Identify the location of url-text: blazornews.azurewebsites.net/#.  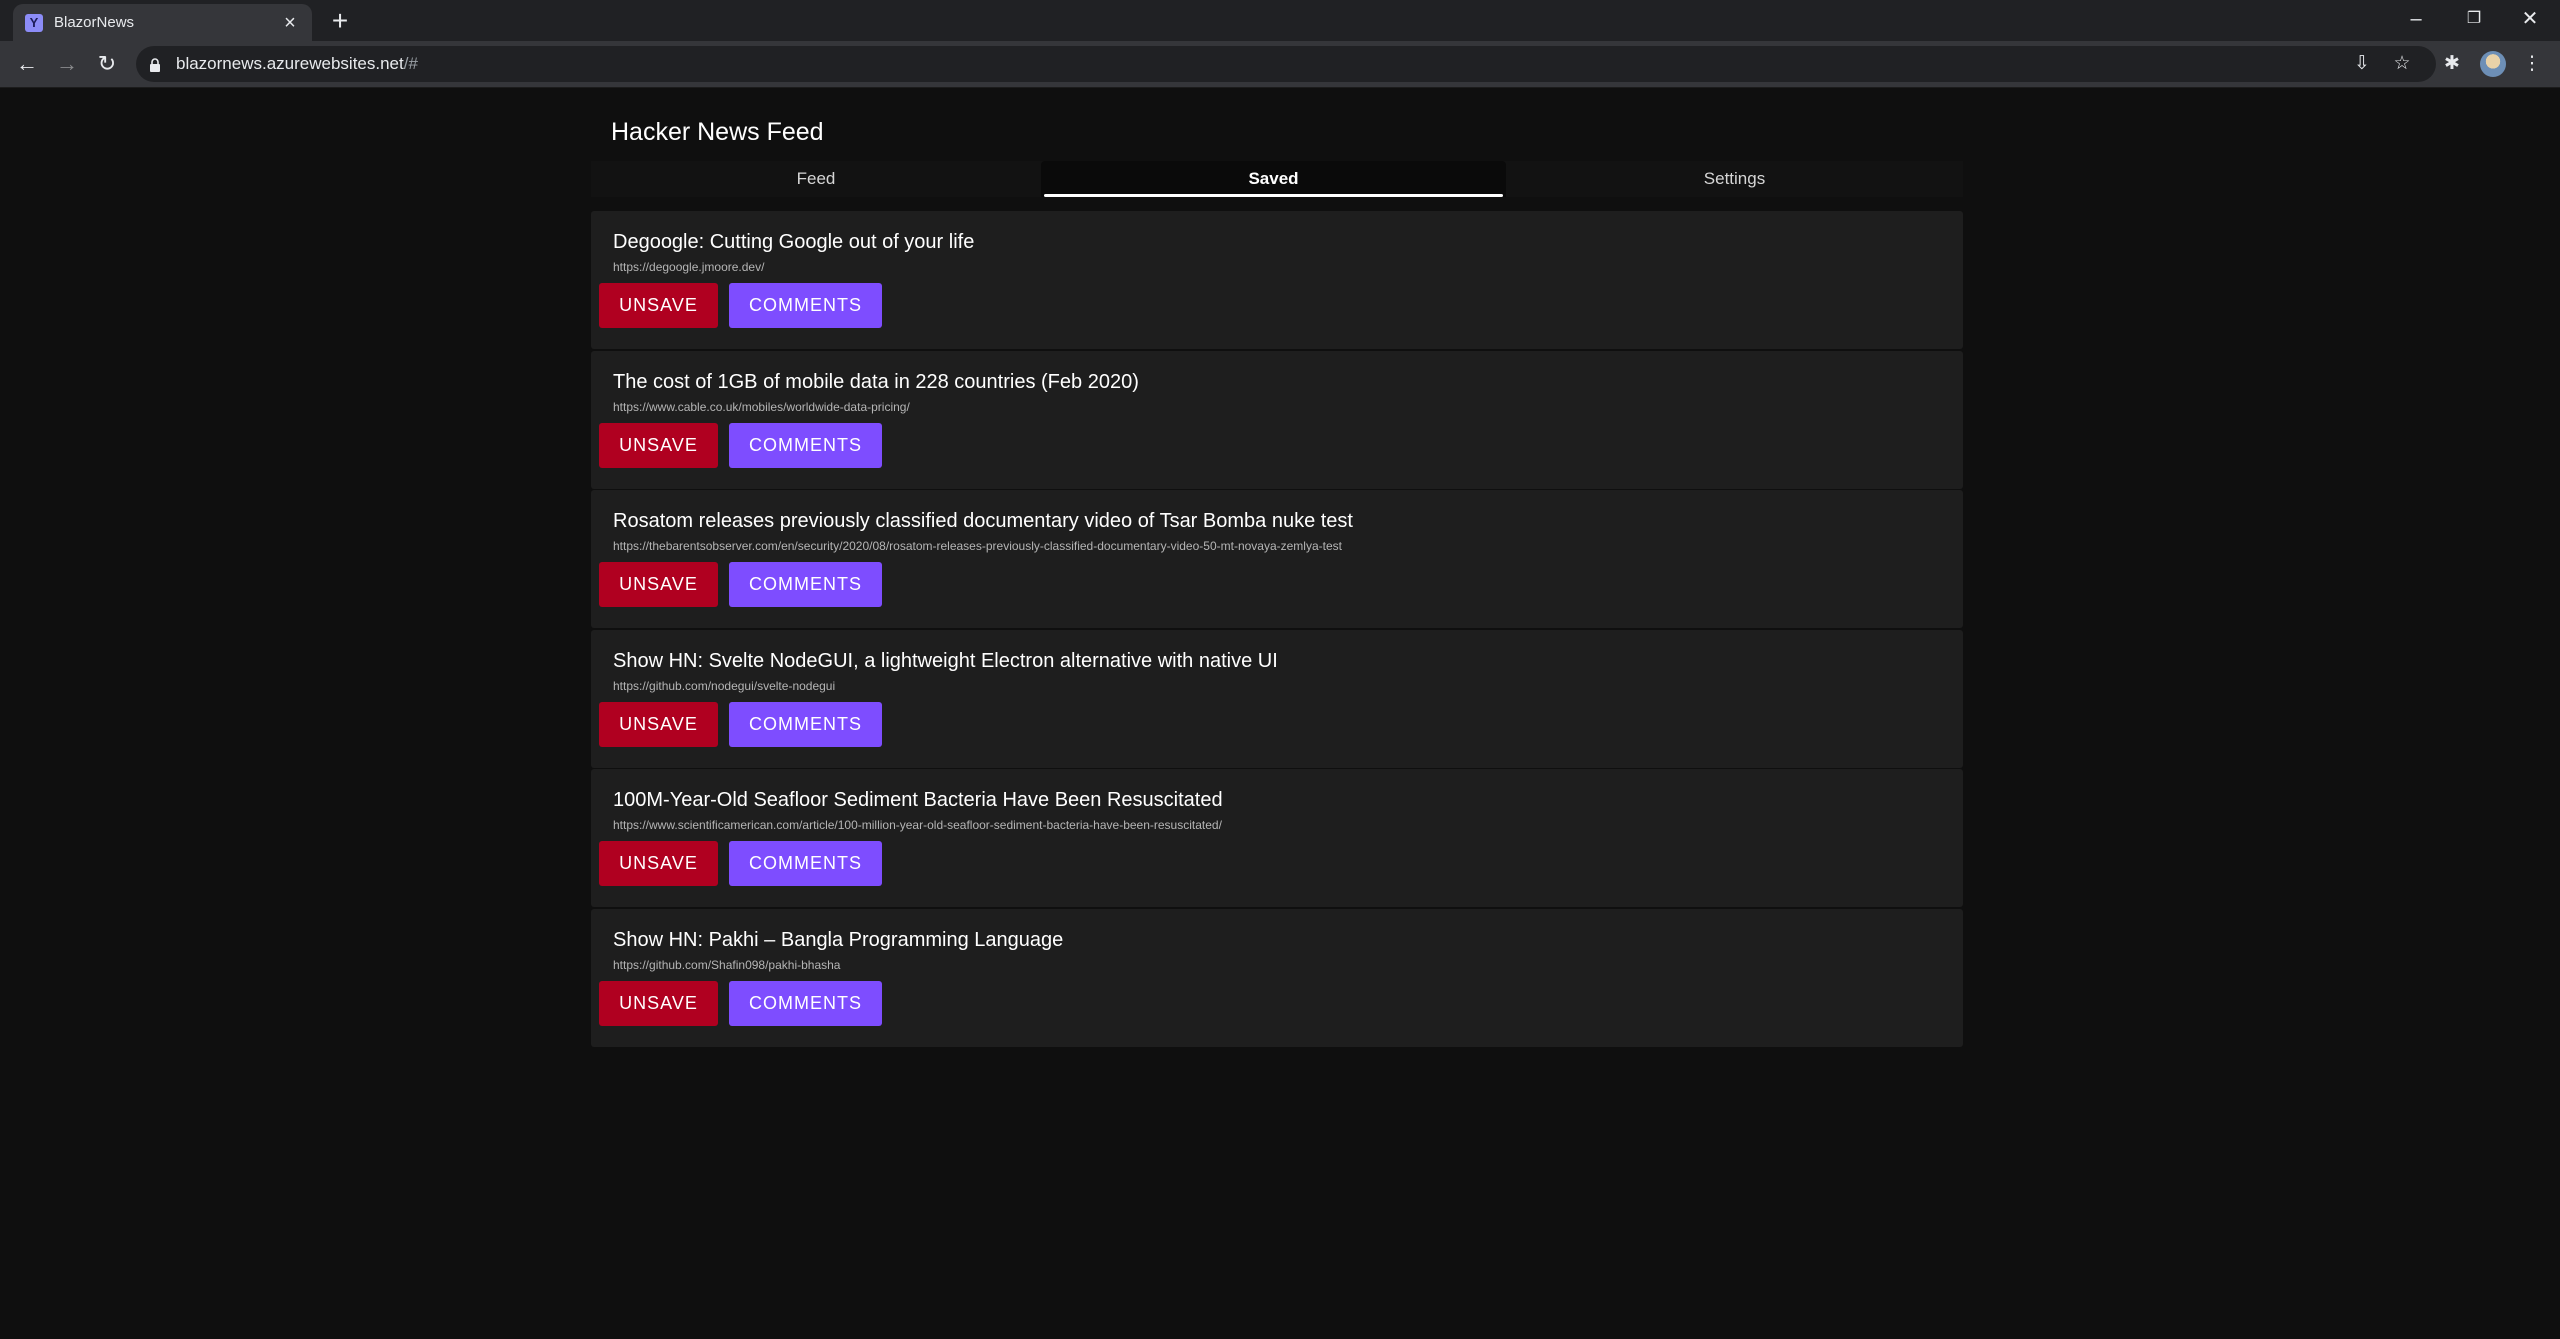
(297, 64).